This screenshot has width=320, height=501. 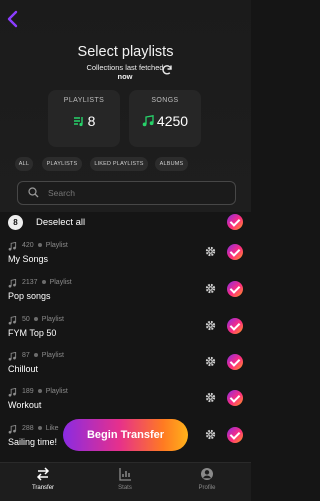 I want to click on tab-profile-label: Profile, so click(x=207, y=488).